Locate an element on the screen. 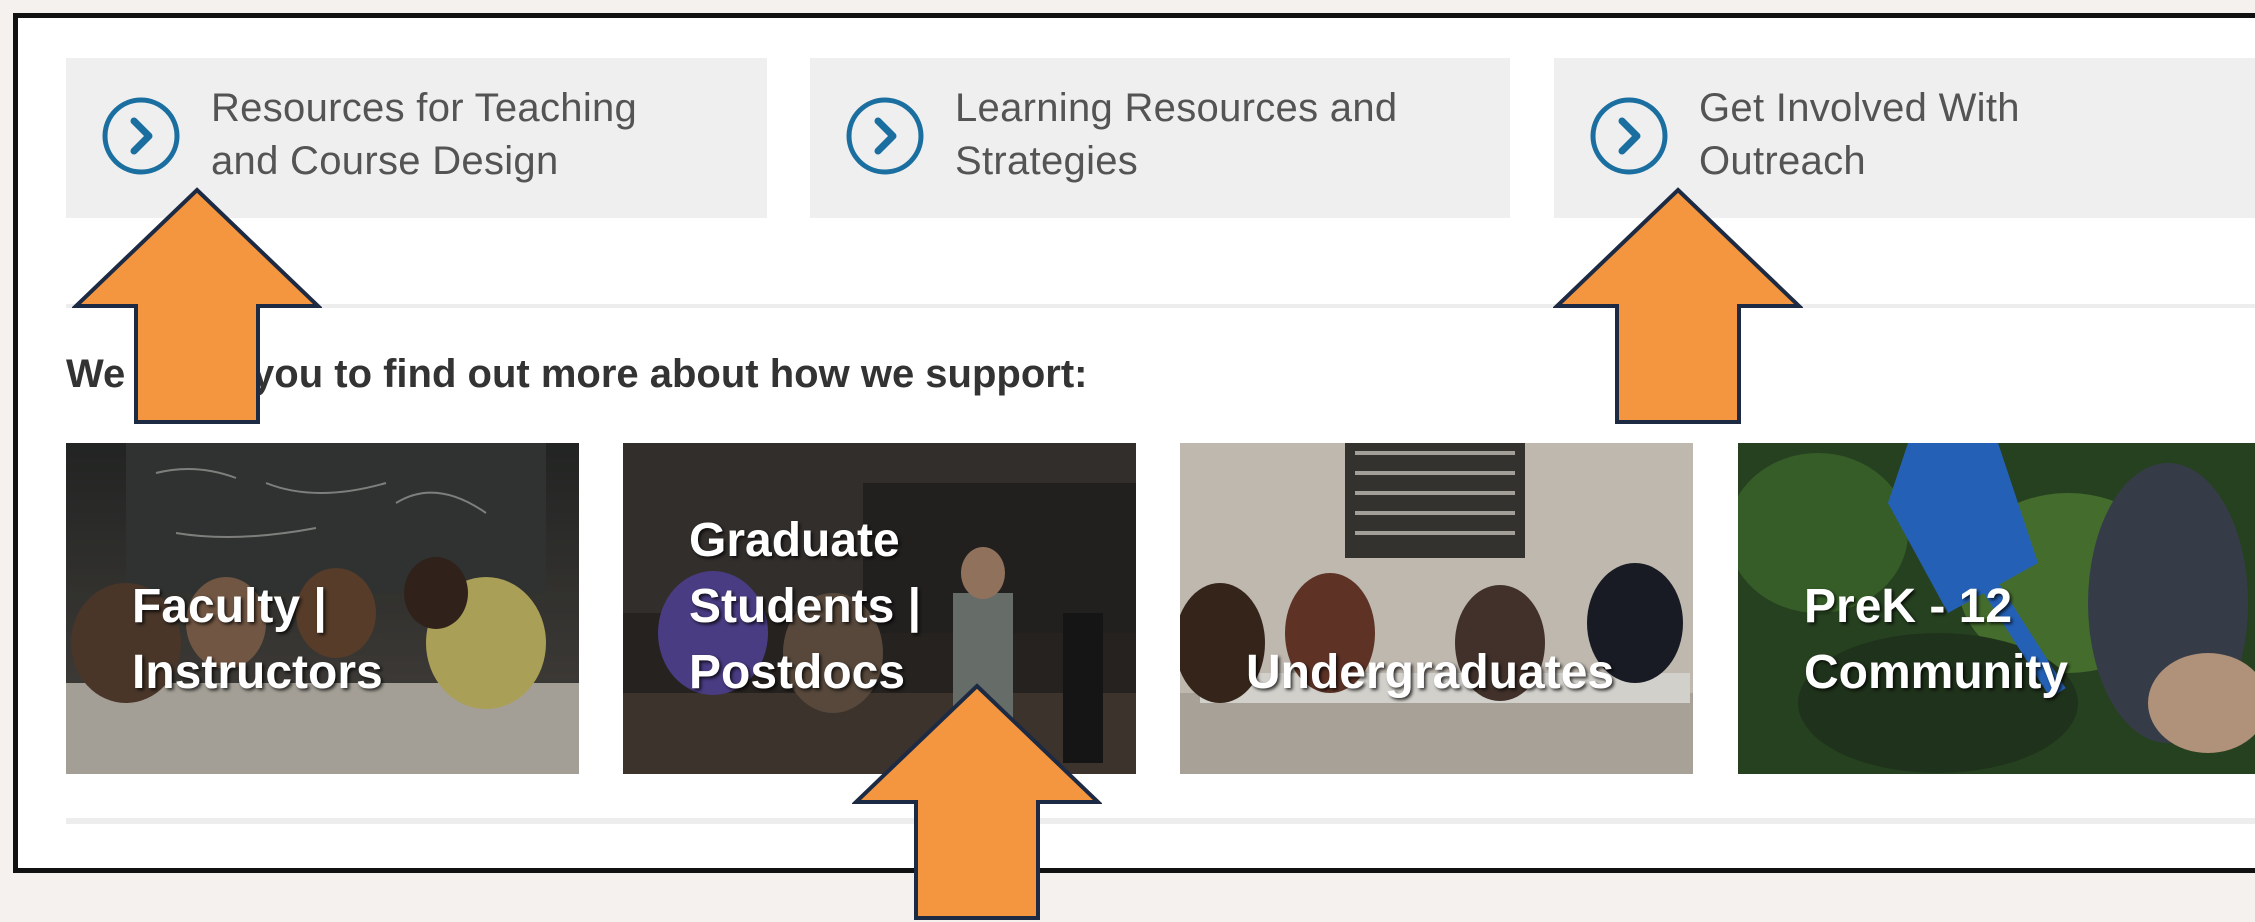 This screenshot has width=2255, height=922. resource-card-label: Get Involved With Outreach is located at coordinates (1859, 134).